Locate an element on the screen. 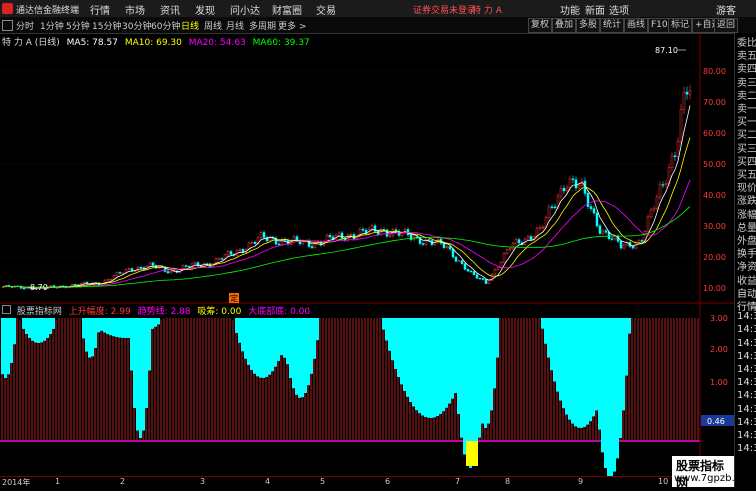 The width and height of the screenshot is (756, 491). ma5-value: MA5: 78.57 is located at coordinates (92, 43).